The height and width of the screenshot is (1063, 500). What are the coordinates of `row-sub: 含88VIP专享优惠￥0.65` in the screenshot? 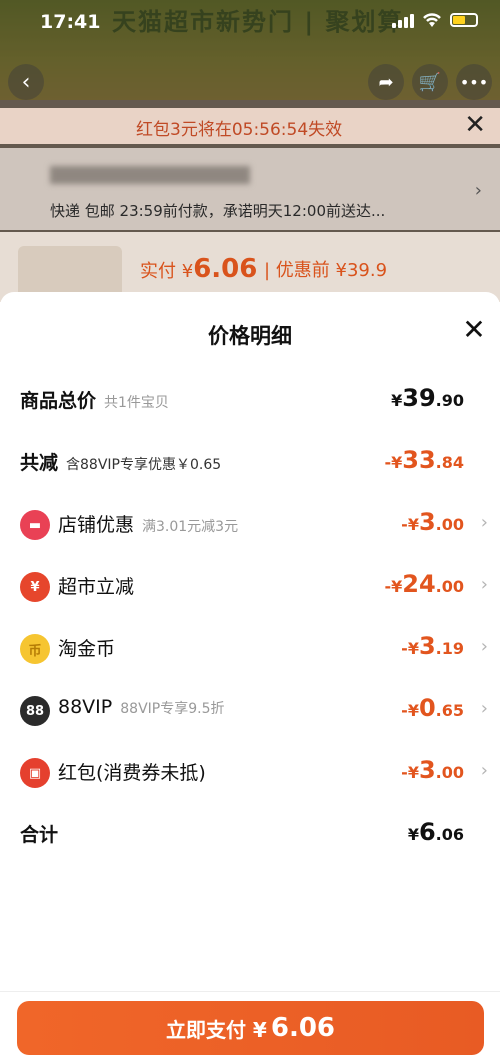 It's located at (144, 465).